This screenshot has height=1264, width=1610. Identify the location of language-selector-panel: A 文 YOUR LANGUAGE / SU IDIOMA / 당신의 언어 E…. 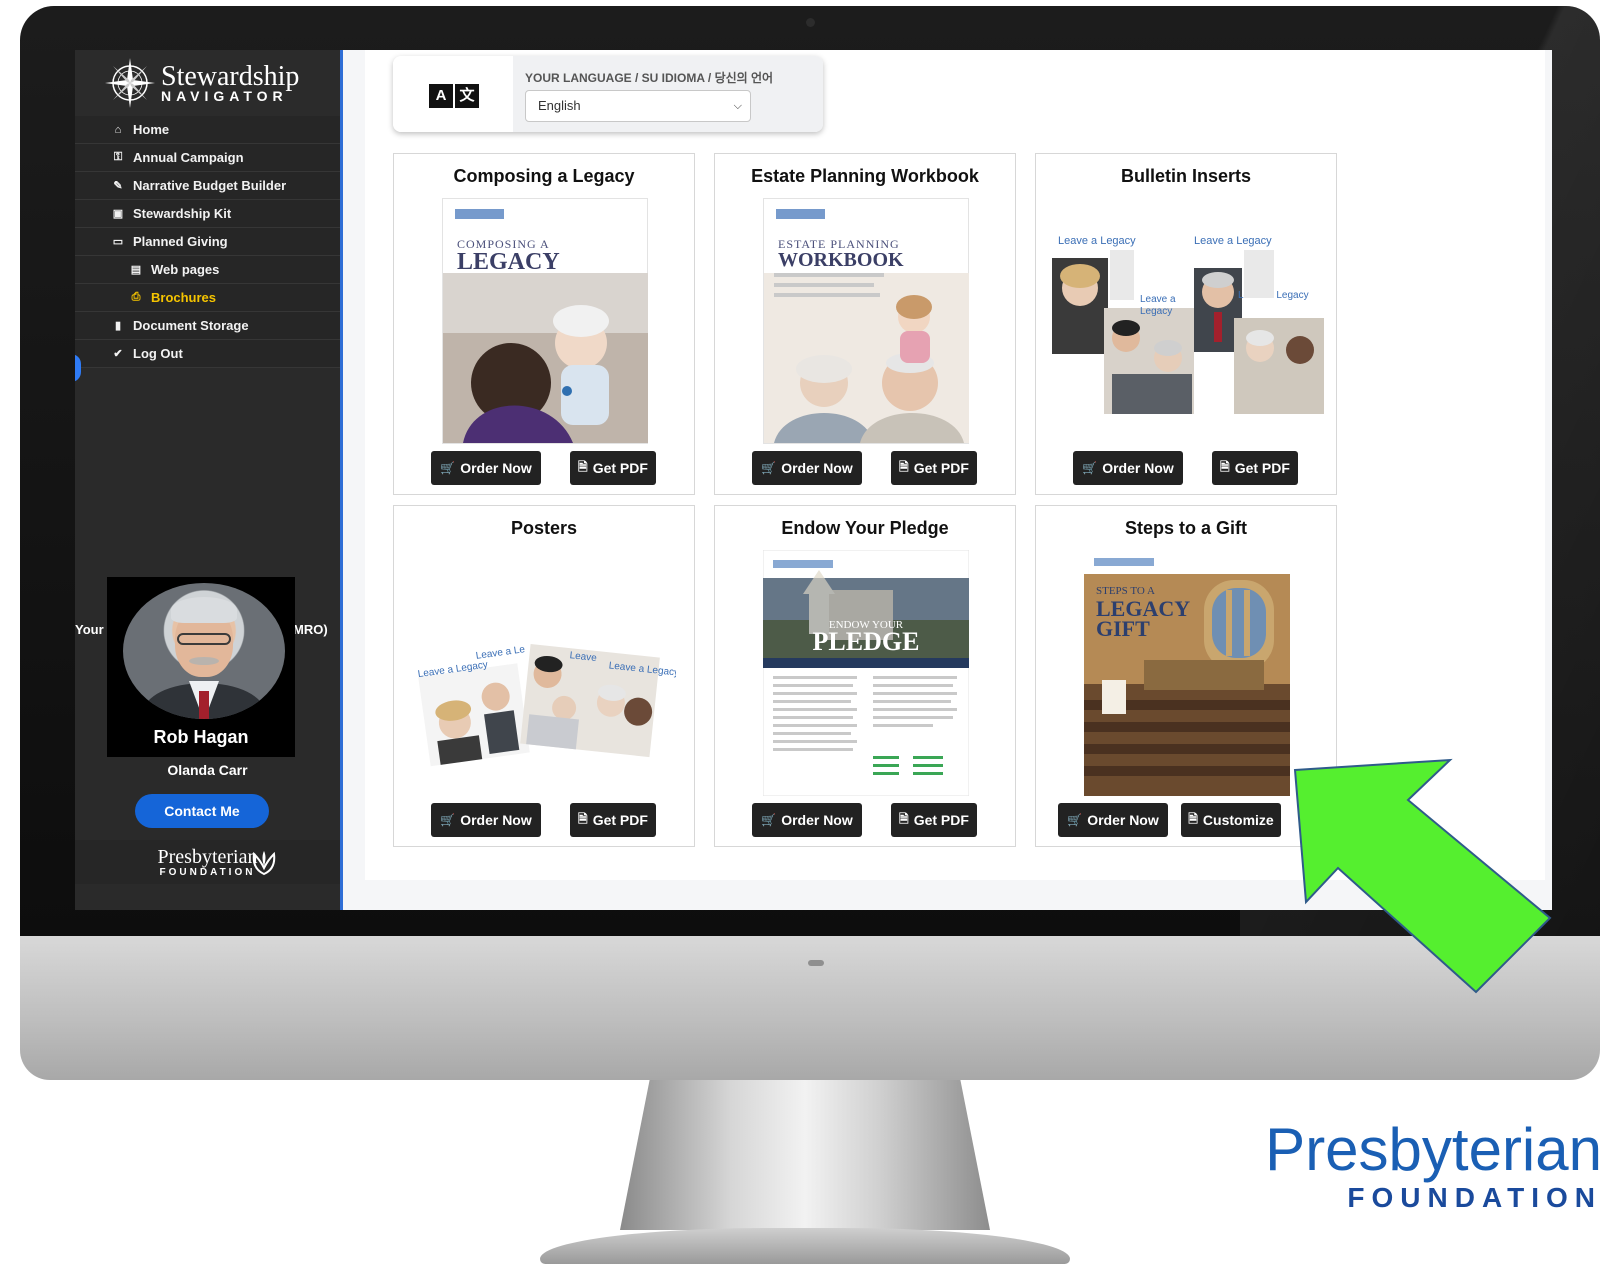
(608, 94).